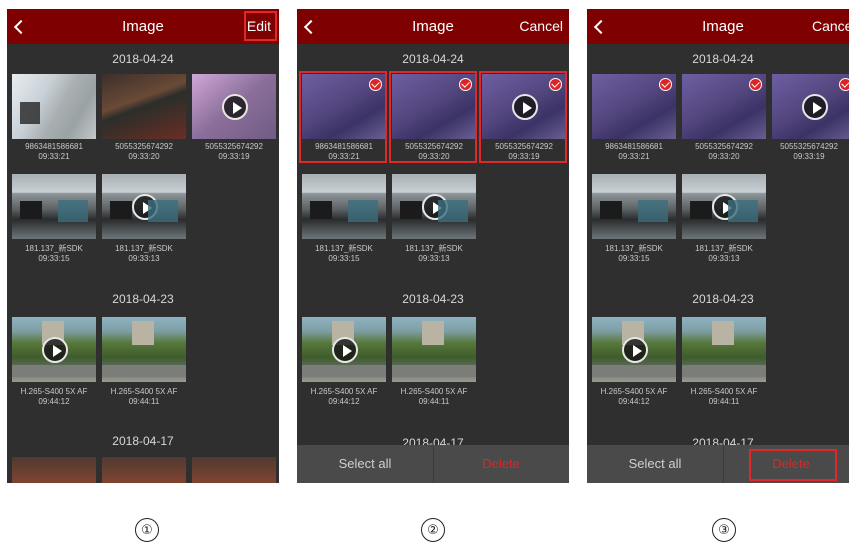 Image resolution: width=849 pixels, height=551 pixels. I want to click on header-bar: Image Cance, so click(718, 26).